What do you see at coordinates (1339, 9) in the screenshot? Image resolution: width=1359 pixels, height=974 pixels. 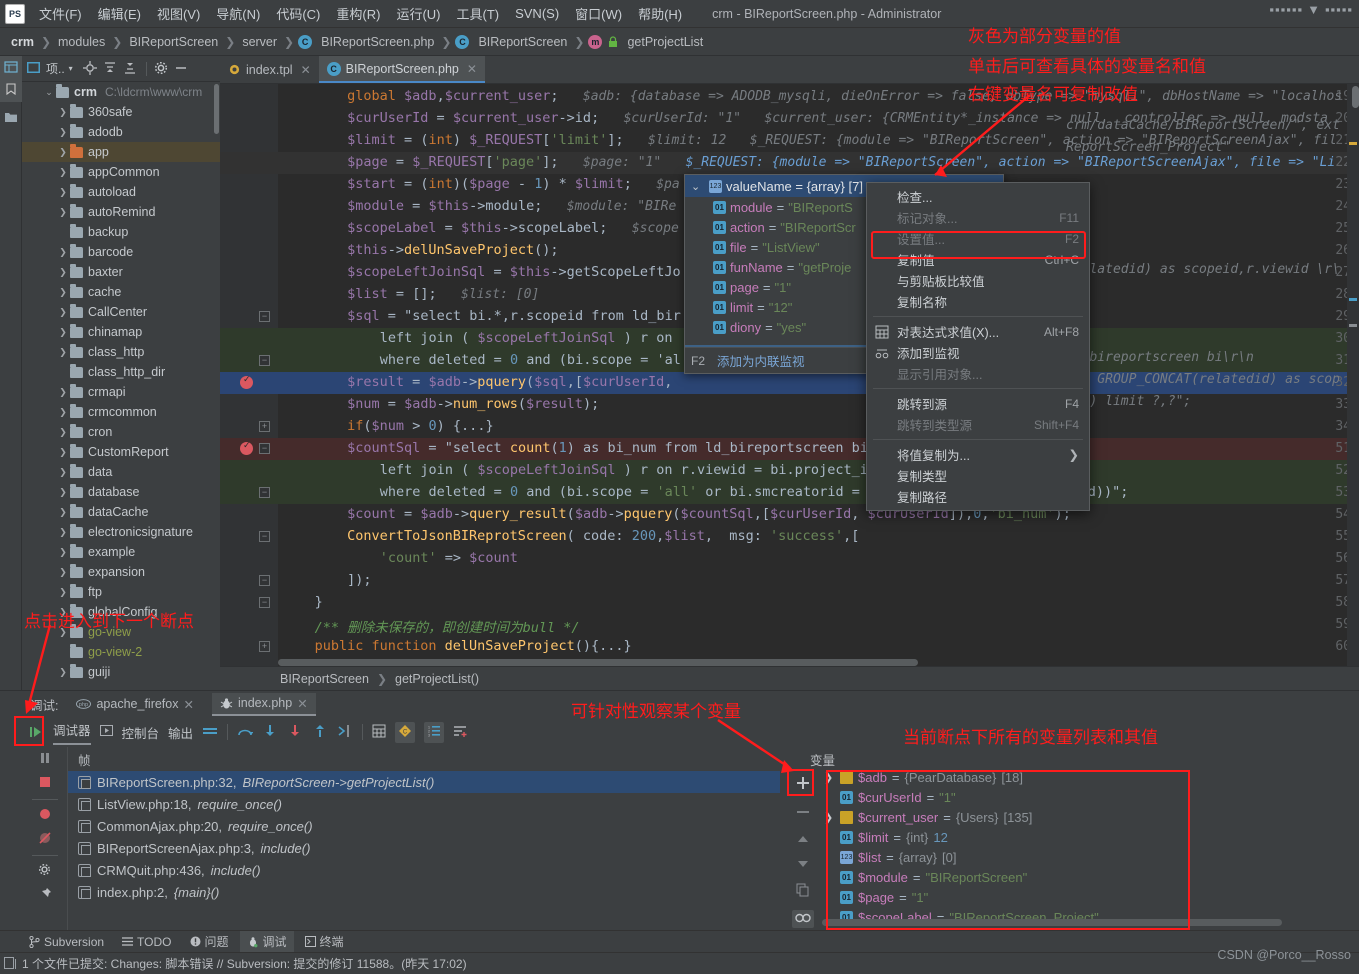 I see `window-close-icon: ▪▪▪▪▪` at bounding box center [1339, 9].